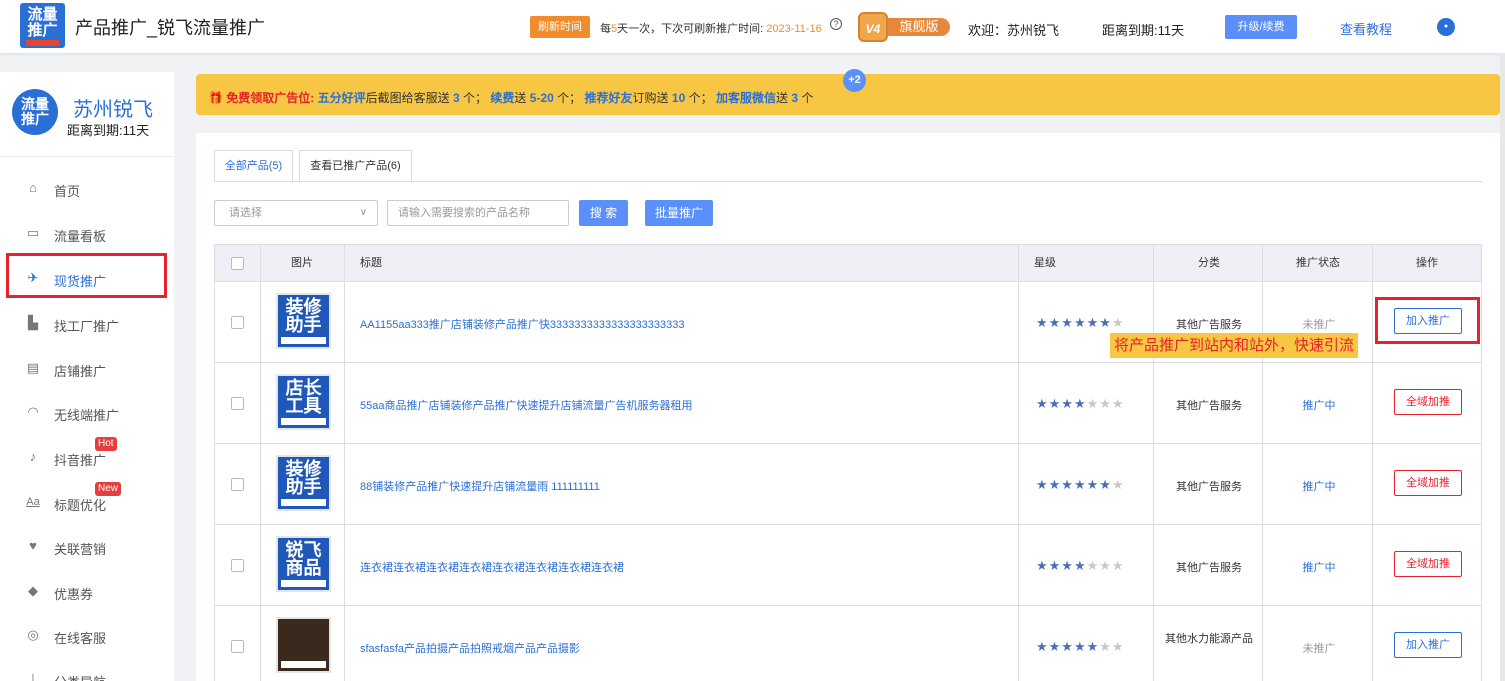 The height and width of the screenshot is (681, 1505). What do you see at coordinates (848, 263) in the screenshot?
I see `table-header: 图片 标题 星级 分类 推广状态 操作` at bounding box center [848, 263].